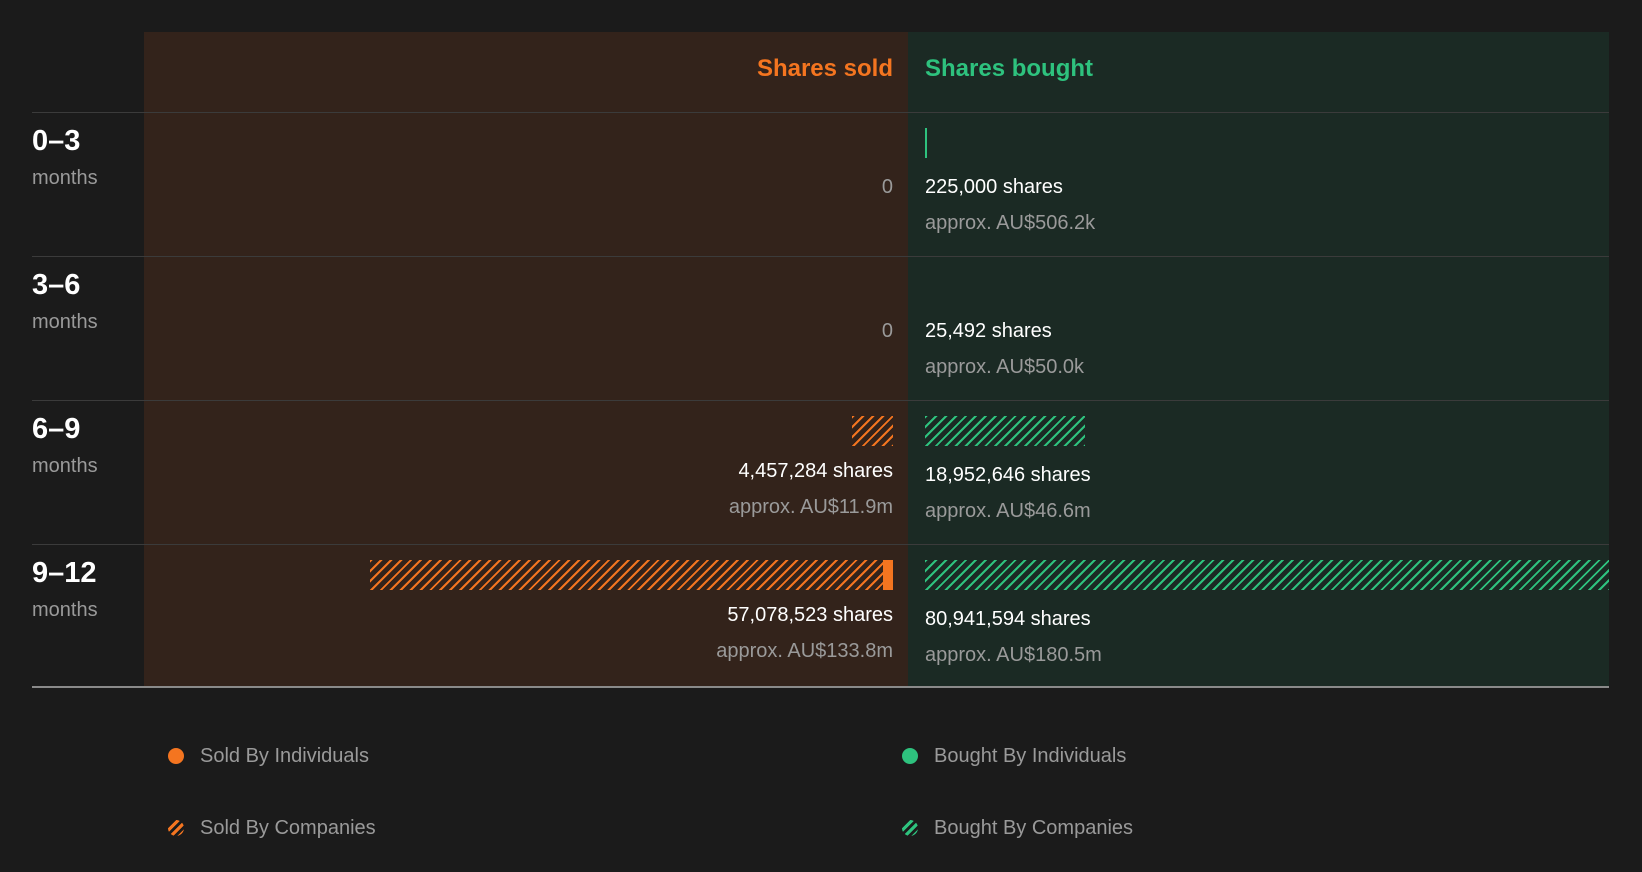 This screenshot has width=1642, height=872. I want to click on bought-approx-value: approx. AU$506.2k, so click(1010, 223).